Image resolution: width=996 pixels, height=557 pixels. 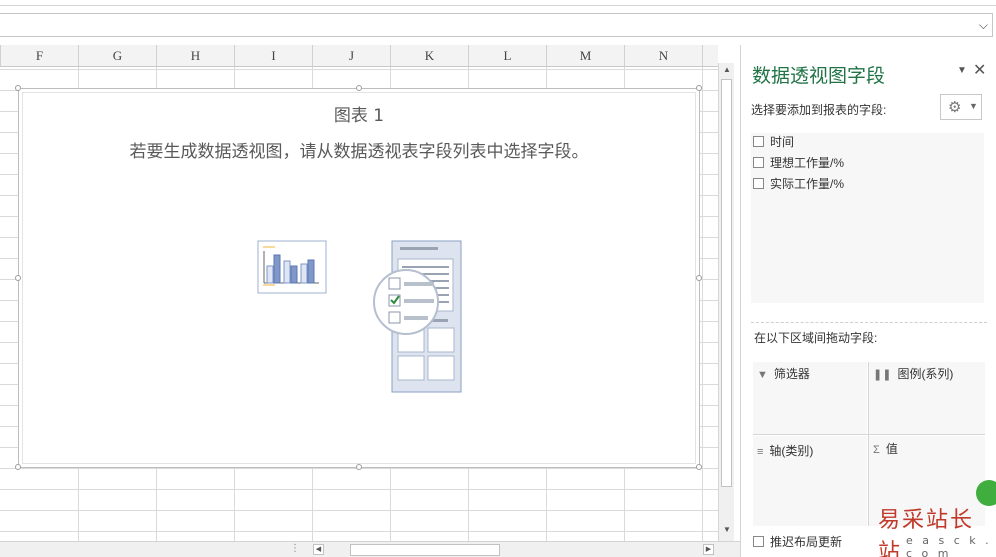 What do you see at coordinates (762, 375) in the screenshot?
I see `filter-icon: ▼` at bounding box center [762, 375].